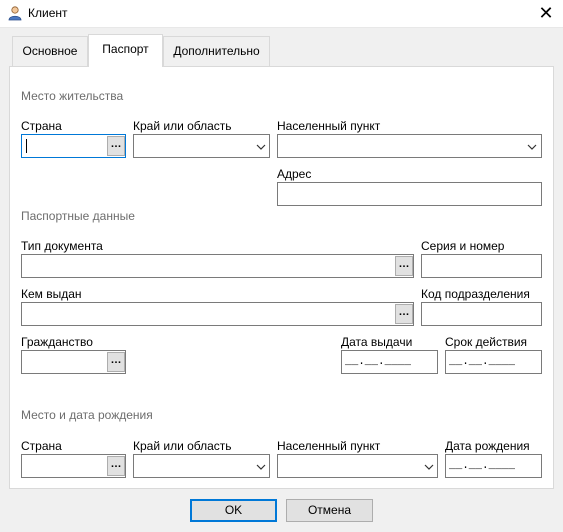 The height and width of the screenshot is (532, 563). Describe the element at coordinates (201, 146) in the screenshot. I see `residence-region-select` at that location.